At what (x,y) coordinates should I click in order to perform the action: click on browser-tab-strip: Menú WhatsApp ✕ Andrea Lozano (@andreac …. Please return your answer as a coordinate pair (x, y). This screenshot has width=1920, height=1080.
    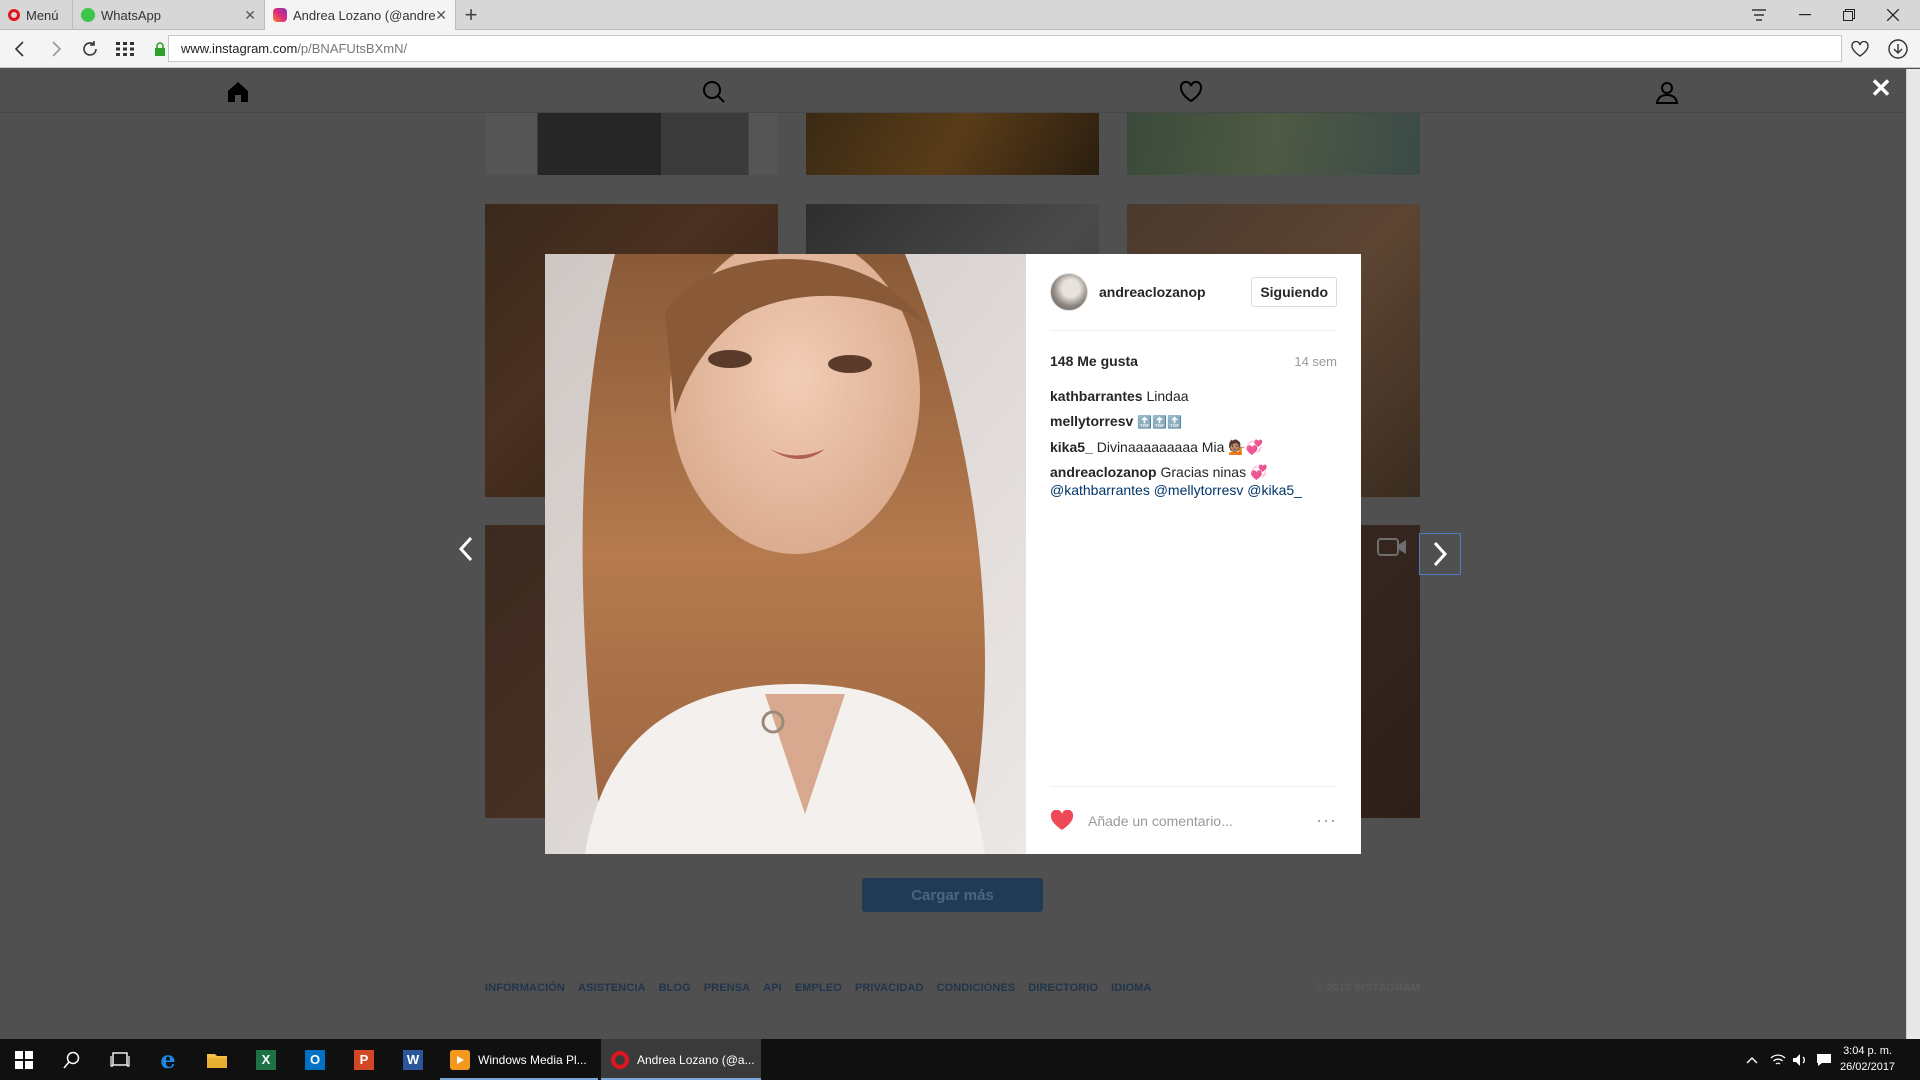
    Looking at the image, I should click on (960, 15).